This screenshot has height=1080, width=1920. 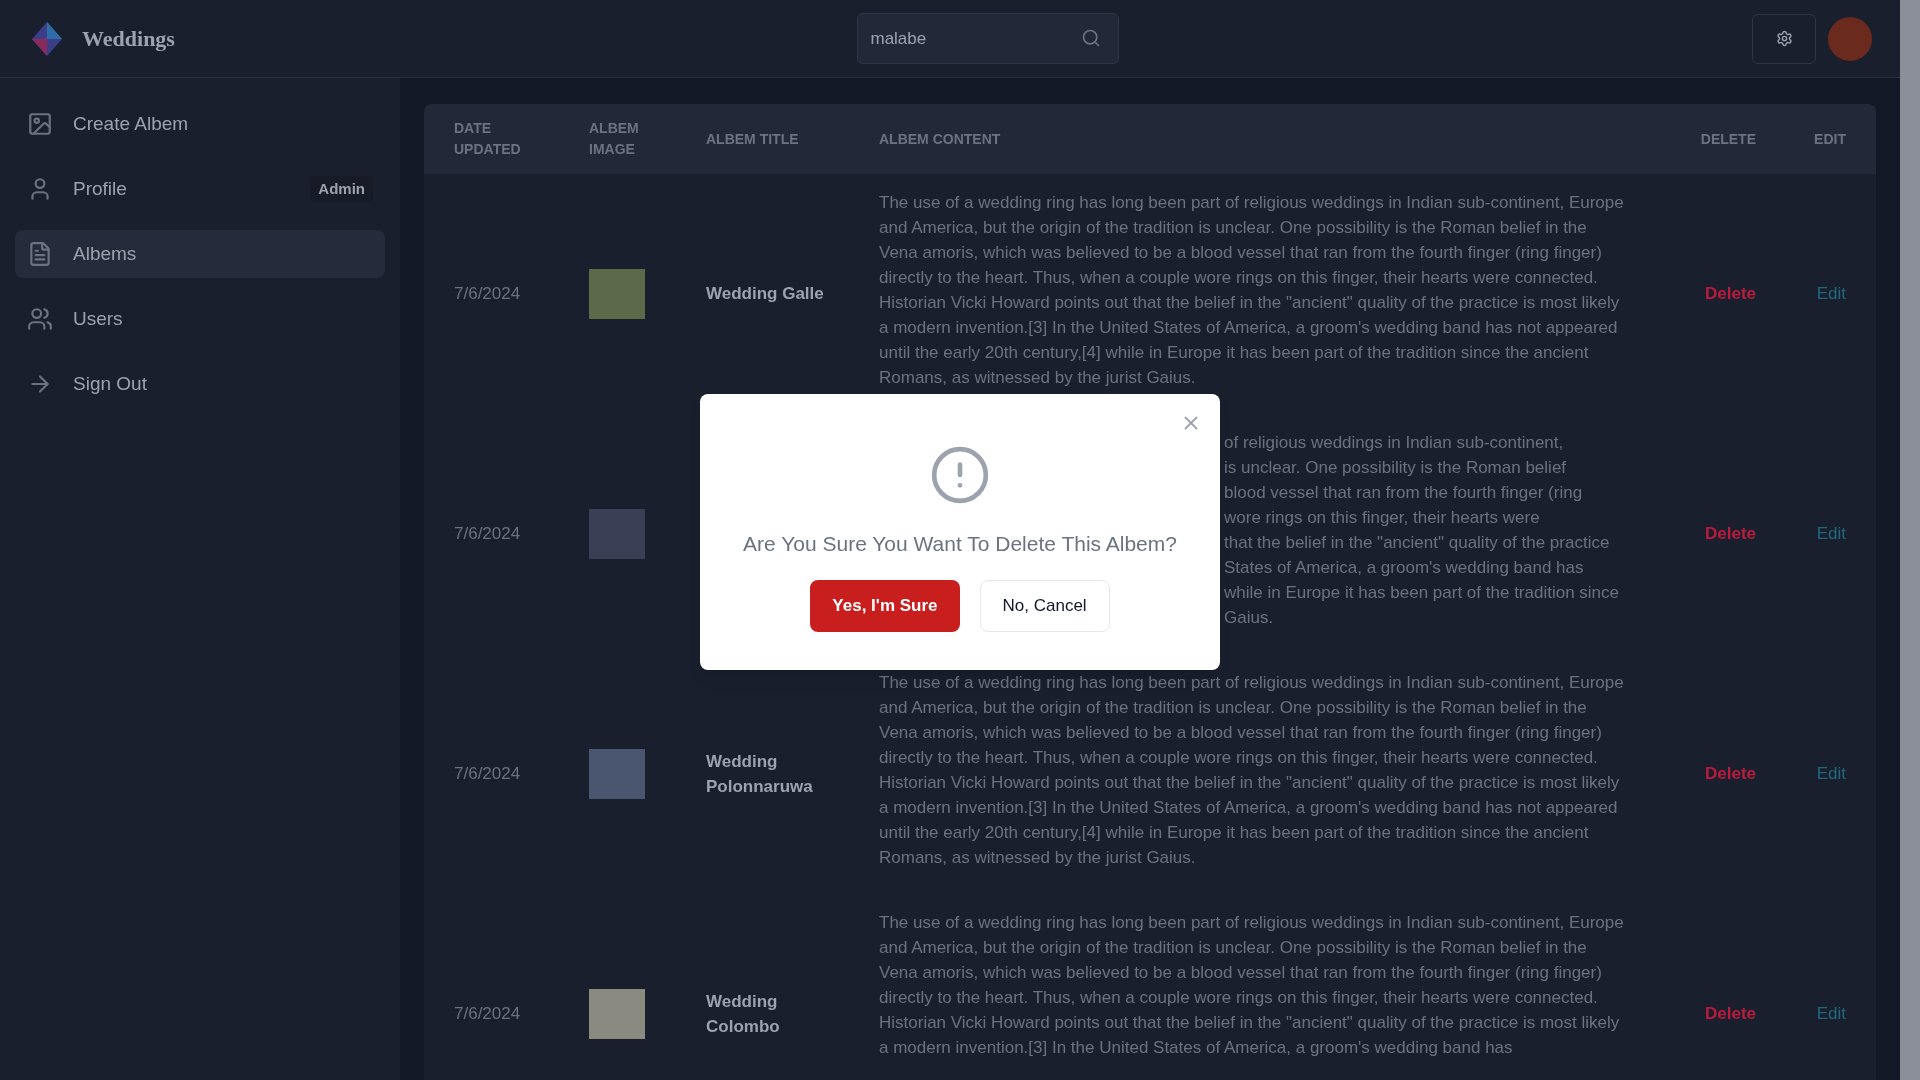 What do you see at coordinates (1850, 38) in the screenshot?
I see `avatar` at bounding box center [1850, 38].